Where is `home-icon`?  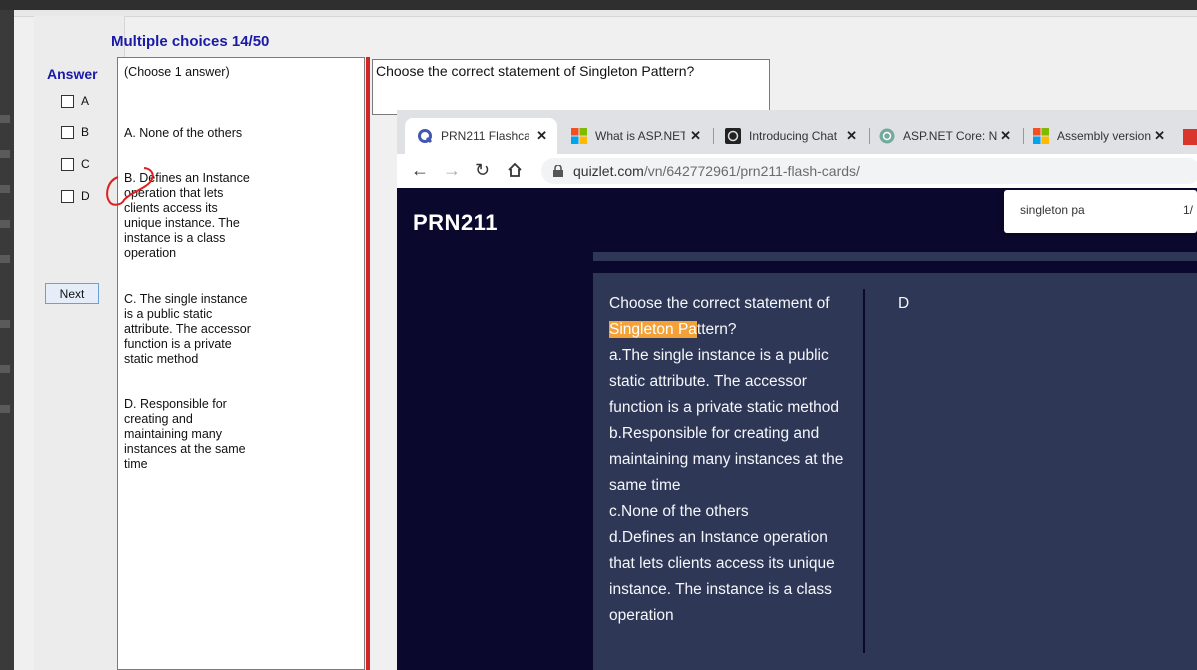
home-icon is located at coordinates (515, 171).